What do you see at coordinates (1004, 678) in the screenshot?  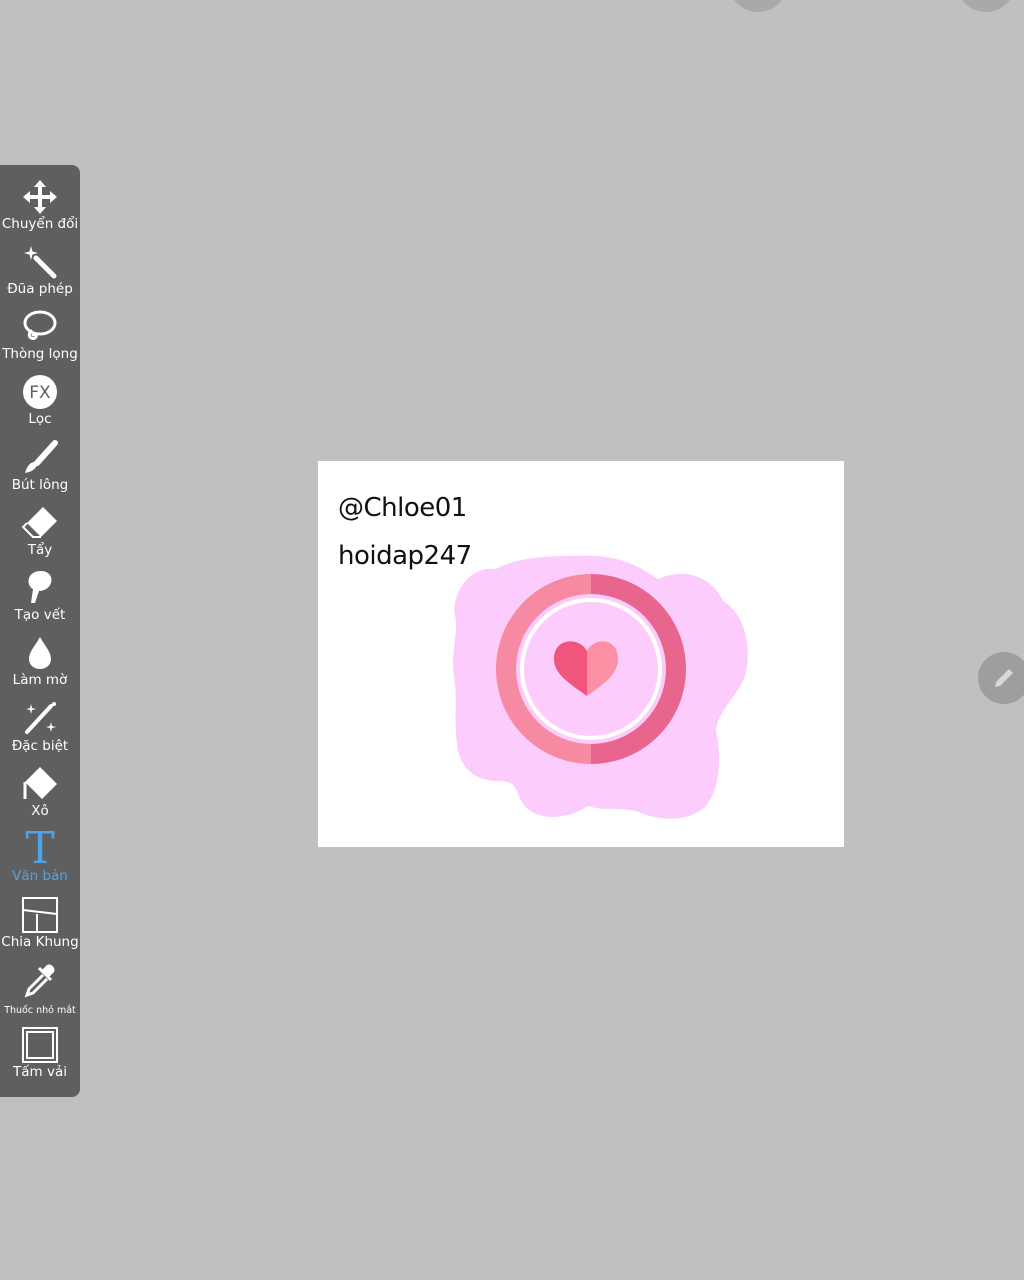 I see `pencil-icon` at bounding box center [1004, 678].